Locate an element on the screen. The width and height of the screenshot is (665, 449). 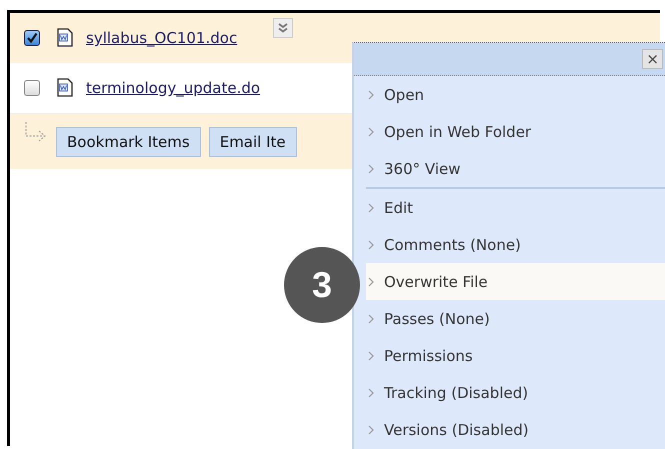
menu-item: Permissions is located at coordinates (515, 355).